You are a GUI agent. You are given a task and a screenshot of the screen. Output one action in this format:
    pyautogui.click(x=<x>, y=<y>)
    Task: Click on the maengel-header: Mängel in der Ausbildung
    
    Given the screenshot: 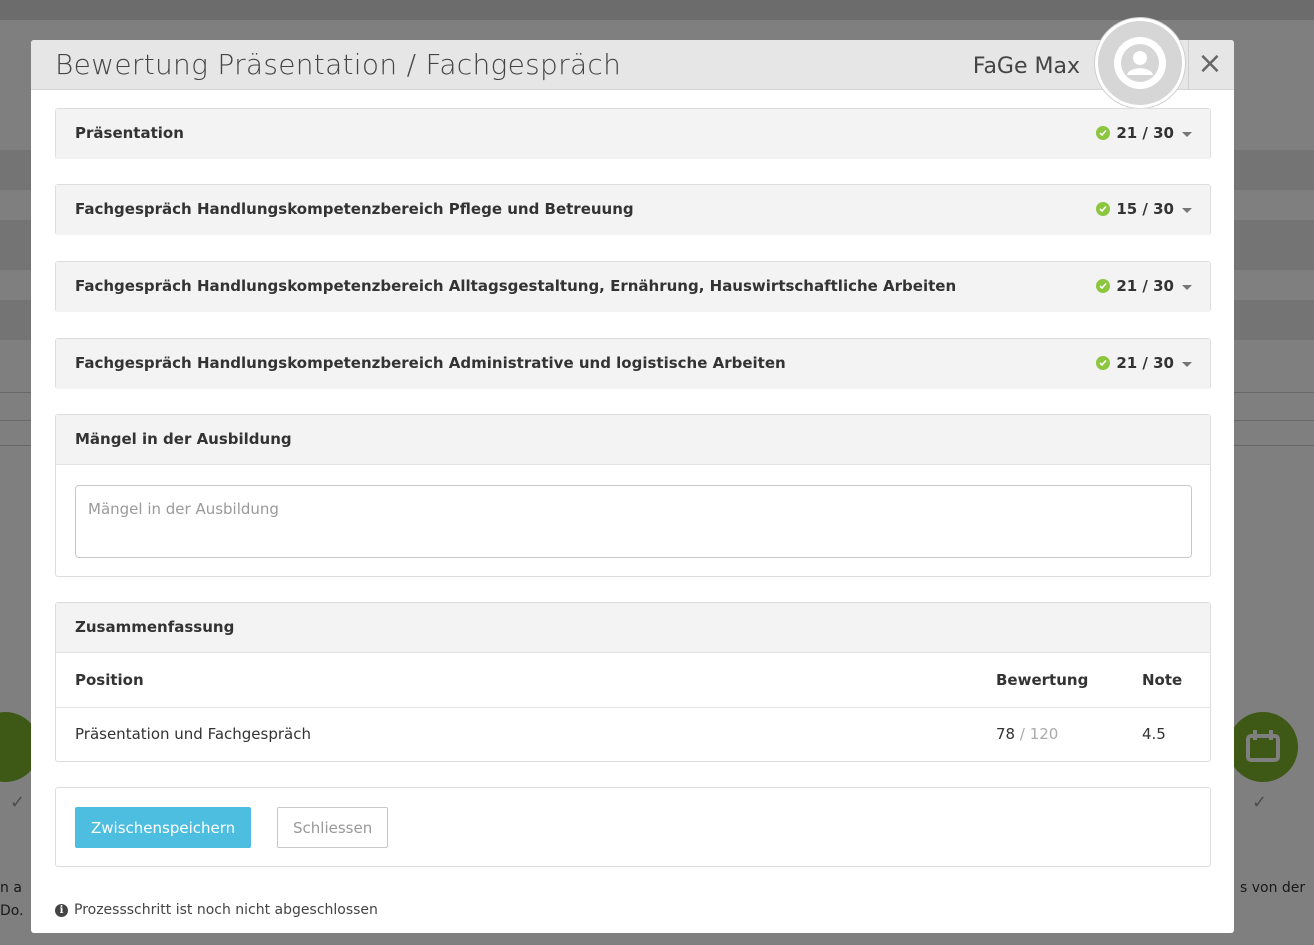 What is the action you would take?
    pyautogui.click(x=633, y=440)
    